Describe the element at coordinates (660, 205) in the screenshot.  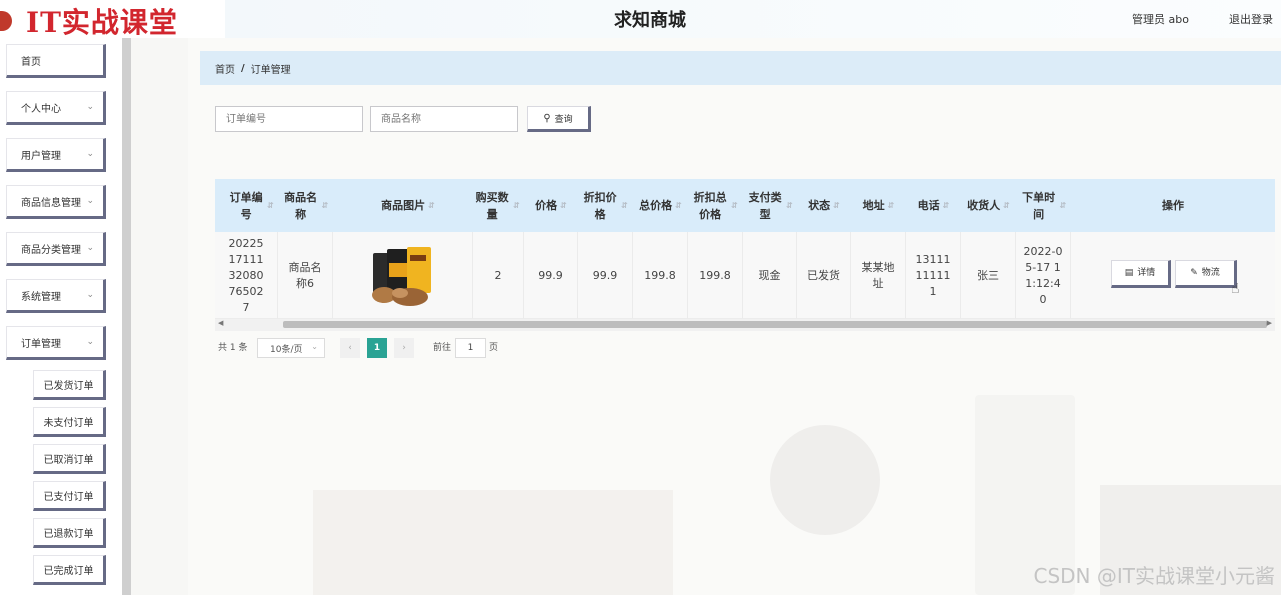
I see `column-header-total-price: 总价格 ⇵` at that location.